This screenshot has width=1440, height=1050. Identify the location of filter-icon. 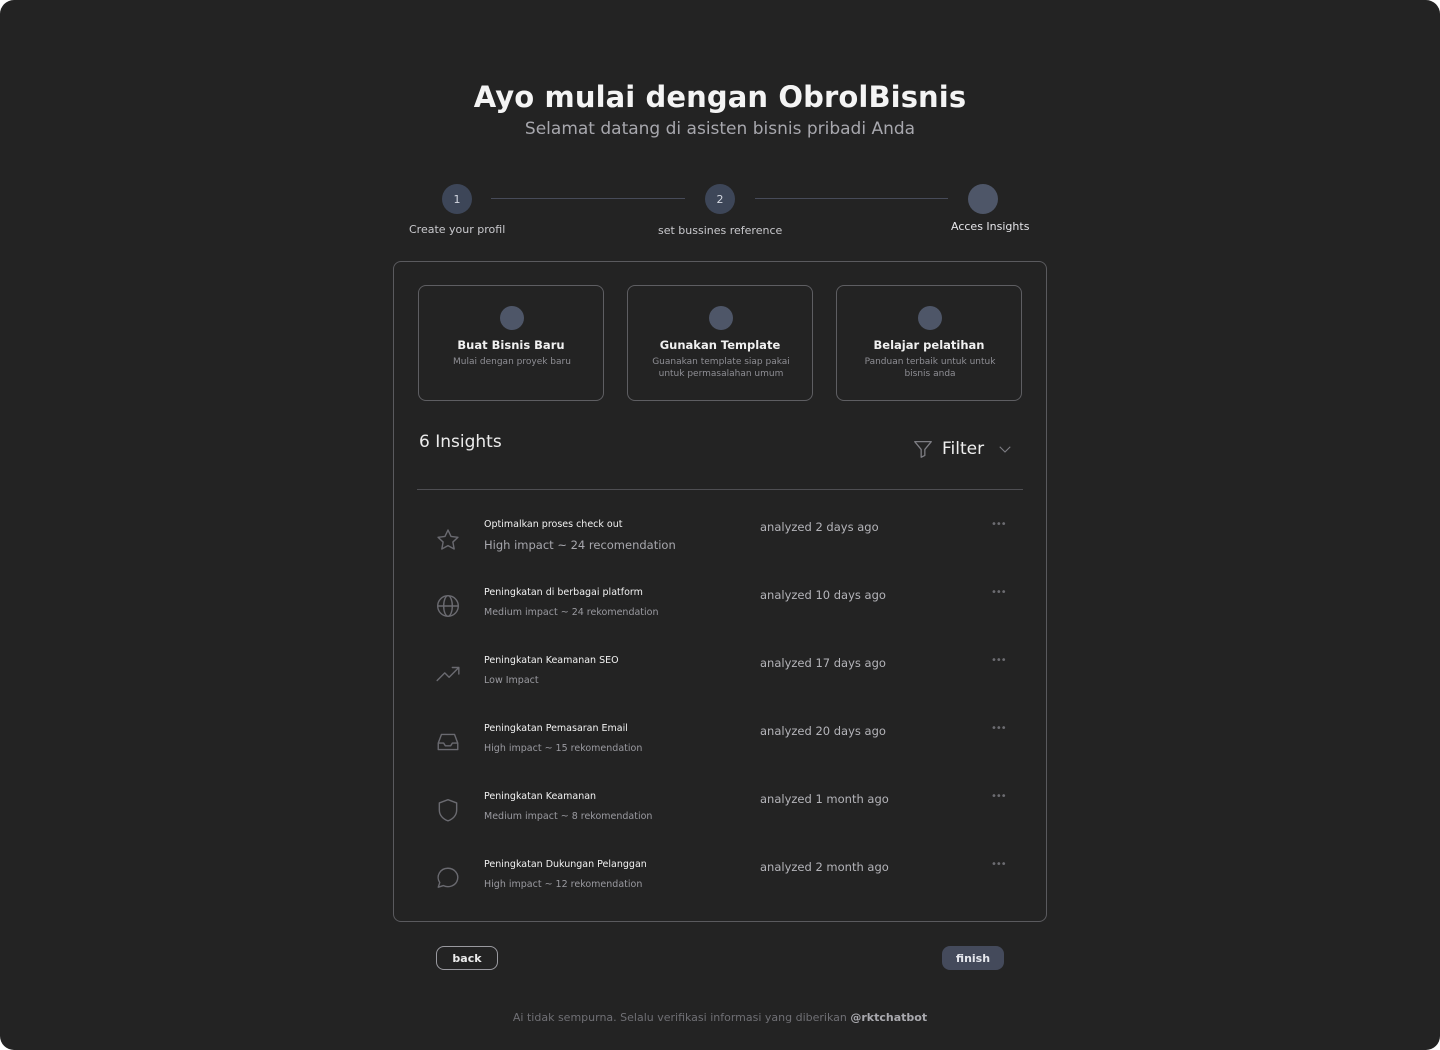
(923, 449).